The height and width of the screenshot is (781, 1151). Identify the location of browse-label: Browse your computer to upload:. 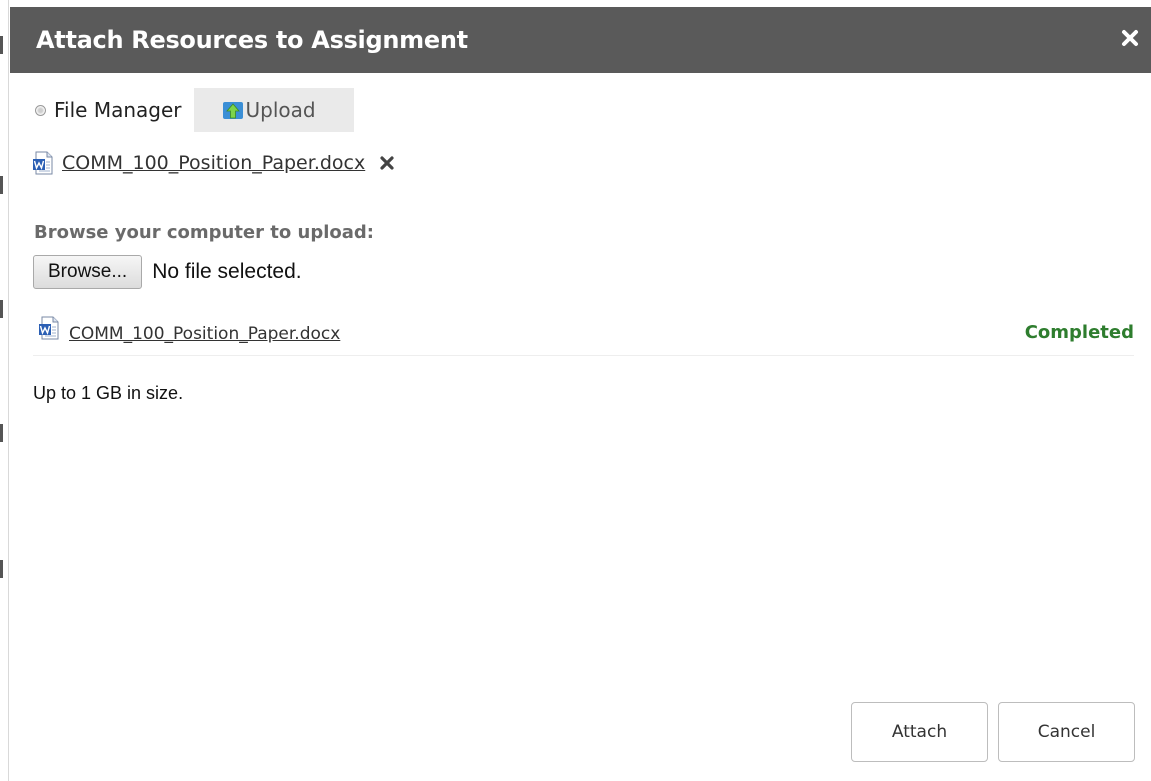
(204, 232).